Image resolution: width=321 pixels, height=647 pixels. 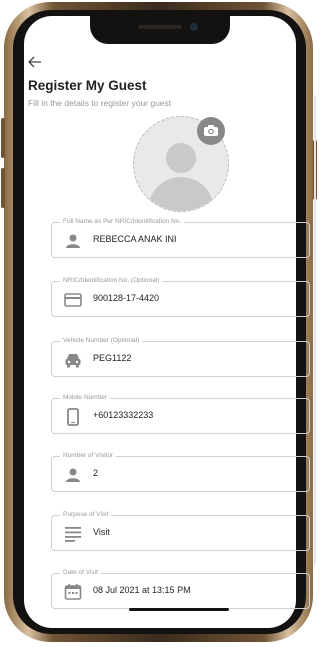 What do you see at coordinates (101, 341) in the screenshot?
I see `vehicle-number-label: Vehicle Number (Optional)` at bounding box center [101, 341].